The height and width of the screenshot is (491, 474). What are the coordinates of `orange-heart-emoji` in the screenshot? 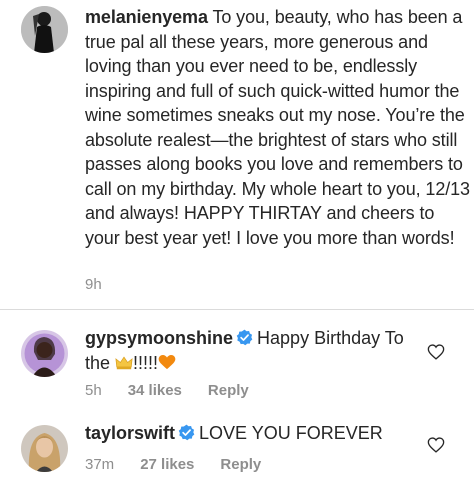 It's located at (167, 362).